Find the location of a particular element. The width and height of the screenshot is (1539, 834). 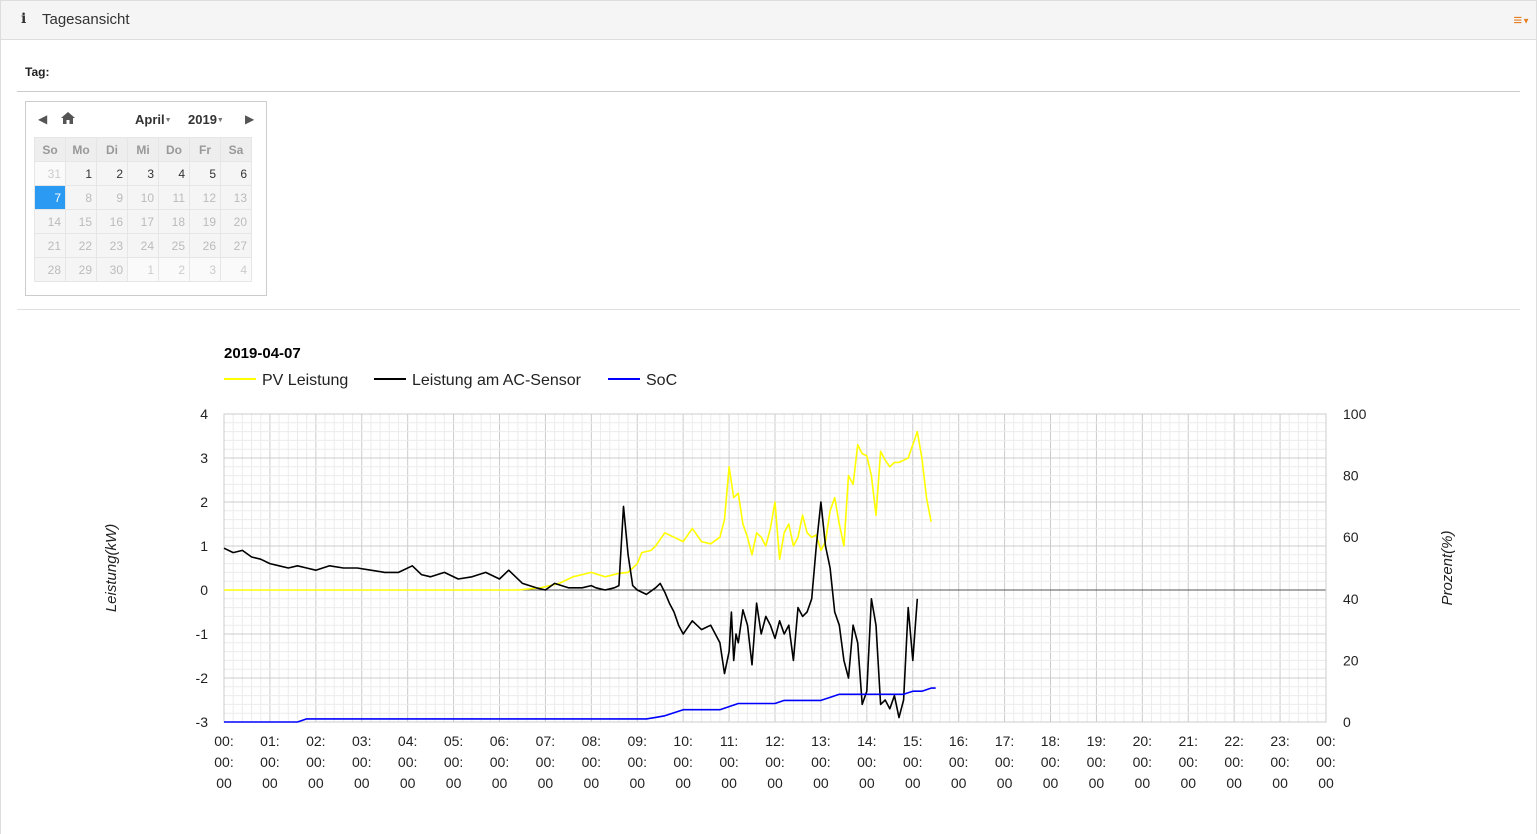

x-tick-label: 05: 00: 00 is located at coordinates (453, 762).